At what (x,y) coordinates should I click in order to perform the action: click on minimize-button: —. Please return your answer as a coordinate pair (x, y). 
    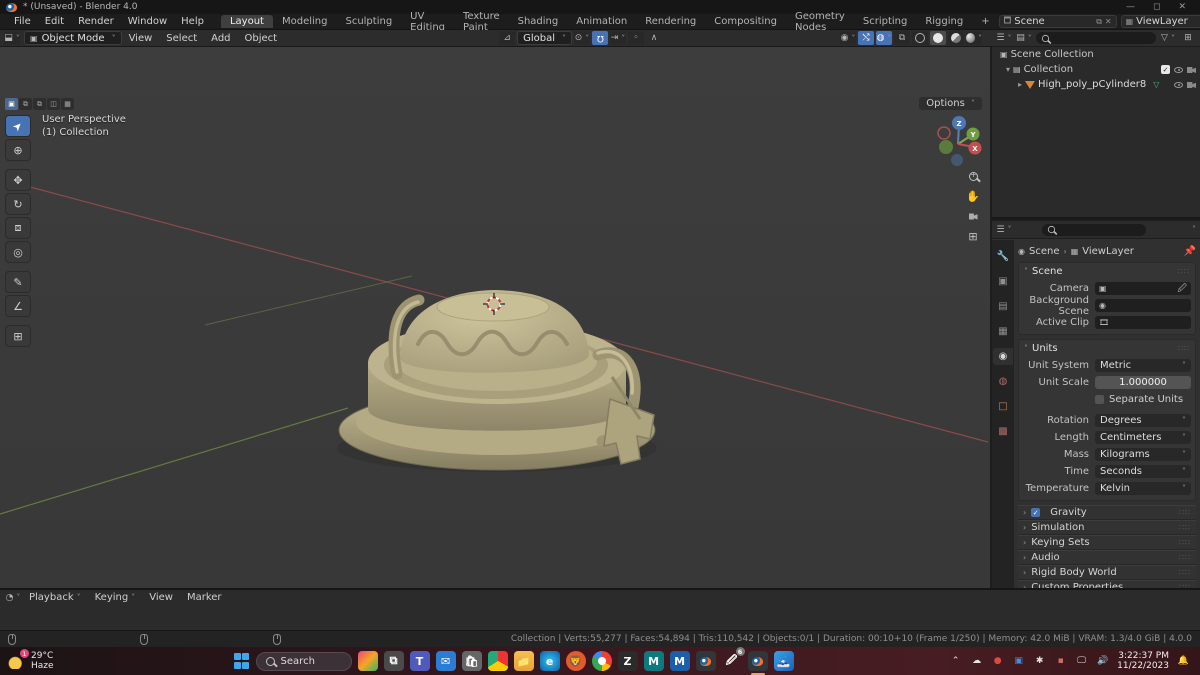
    Looking at the image, I should click on (1130, 7).